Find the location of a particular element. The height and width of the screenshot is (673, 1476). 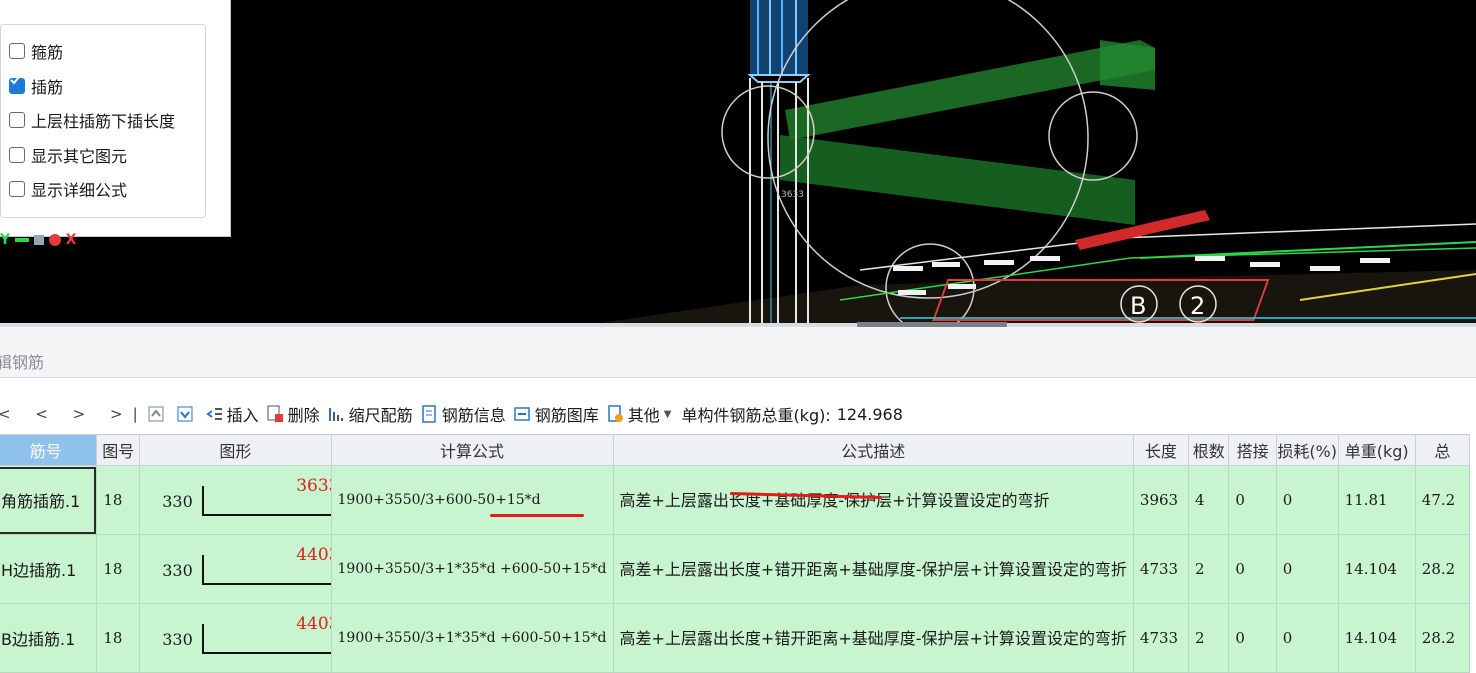

rebar-info-button: 钢筋信息 is located at coordinates (463, 414).